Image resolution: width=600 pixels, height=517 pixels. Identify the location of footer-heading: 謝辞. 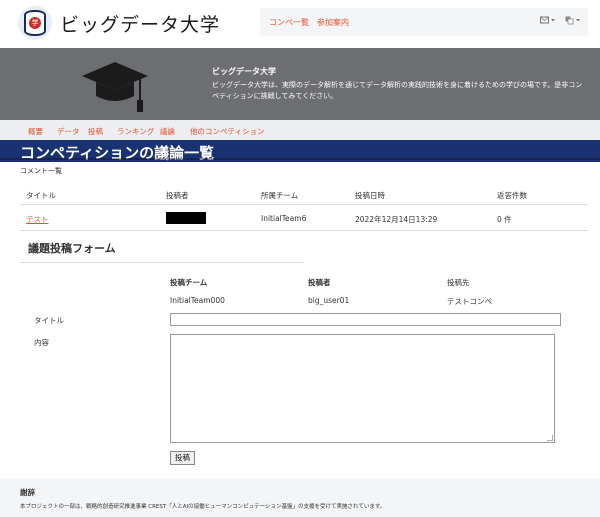
(27, 492).